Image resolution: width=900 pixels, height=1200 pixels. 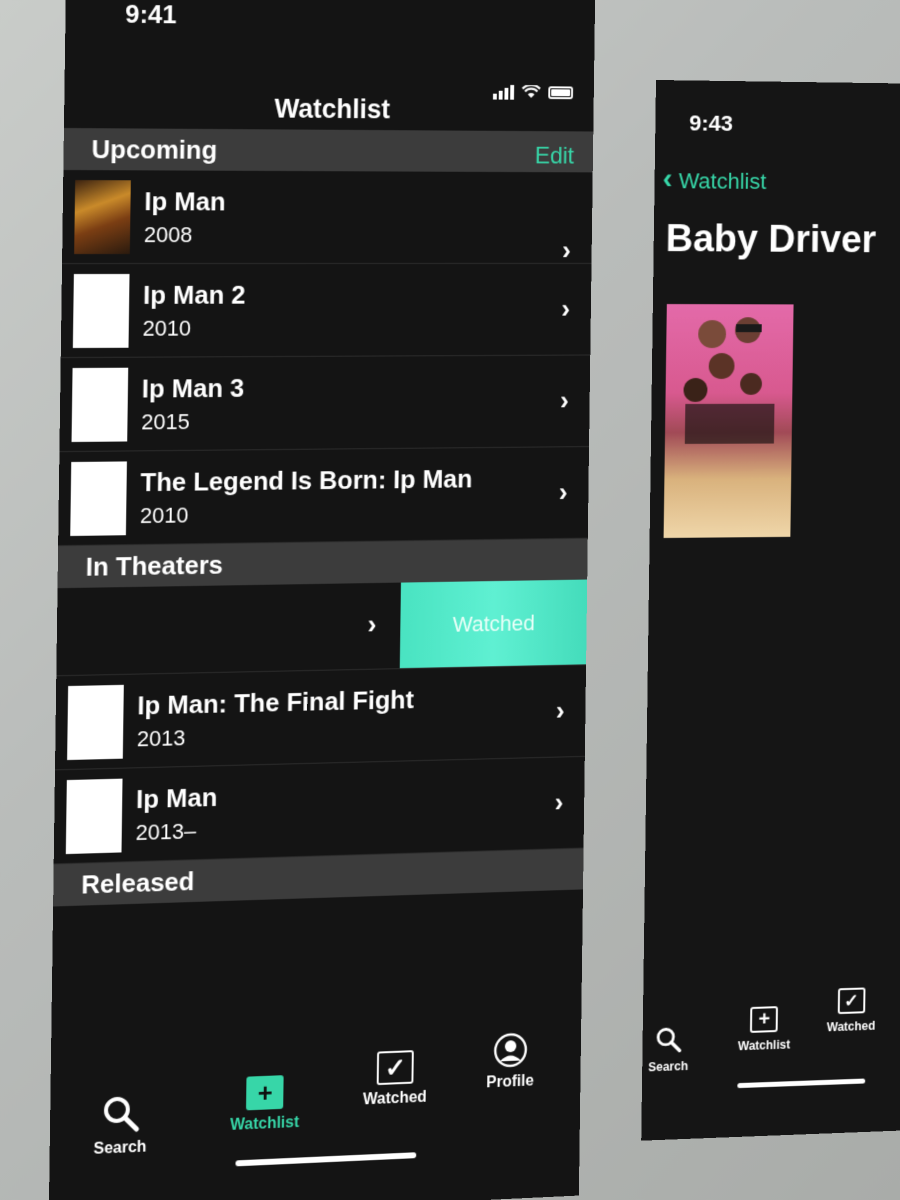 I want to click on list-item: Ip Man: The Final Fight 2013 ›, so click(x=320, y=718).